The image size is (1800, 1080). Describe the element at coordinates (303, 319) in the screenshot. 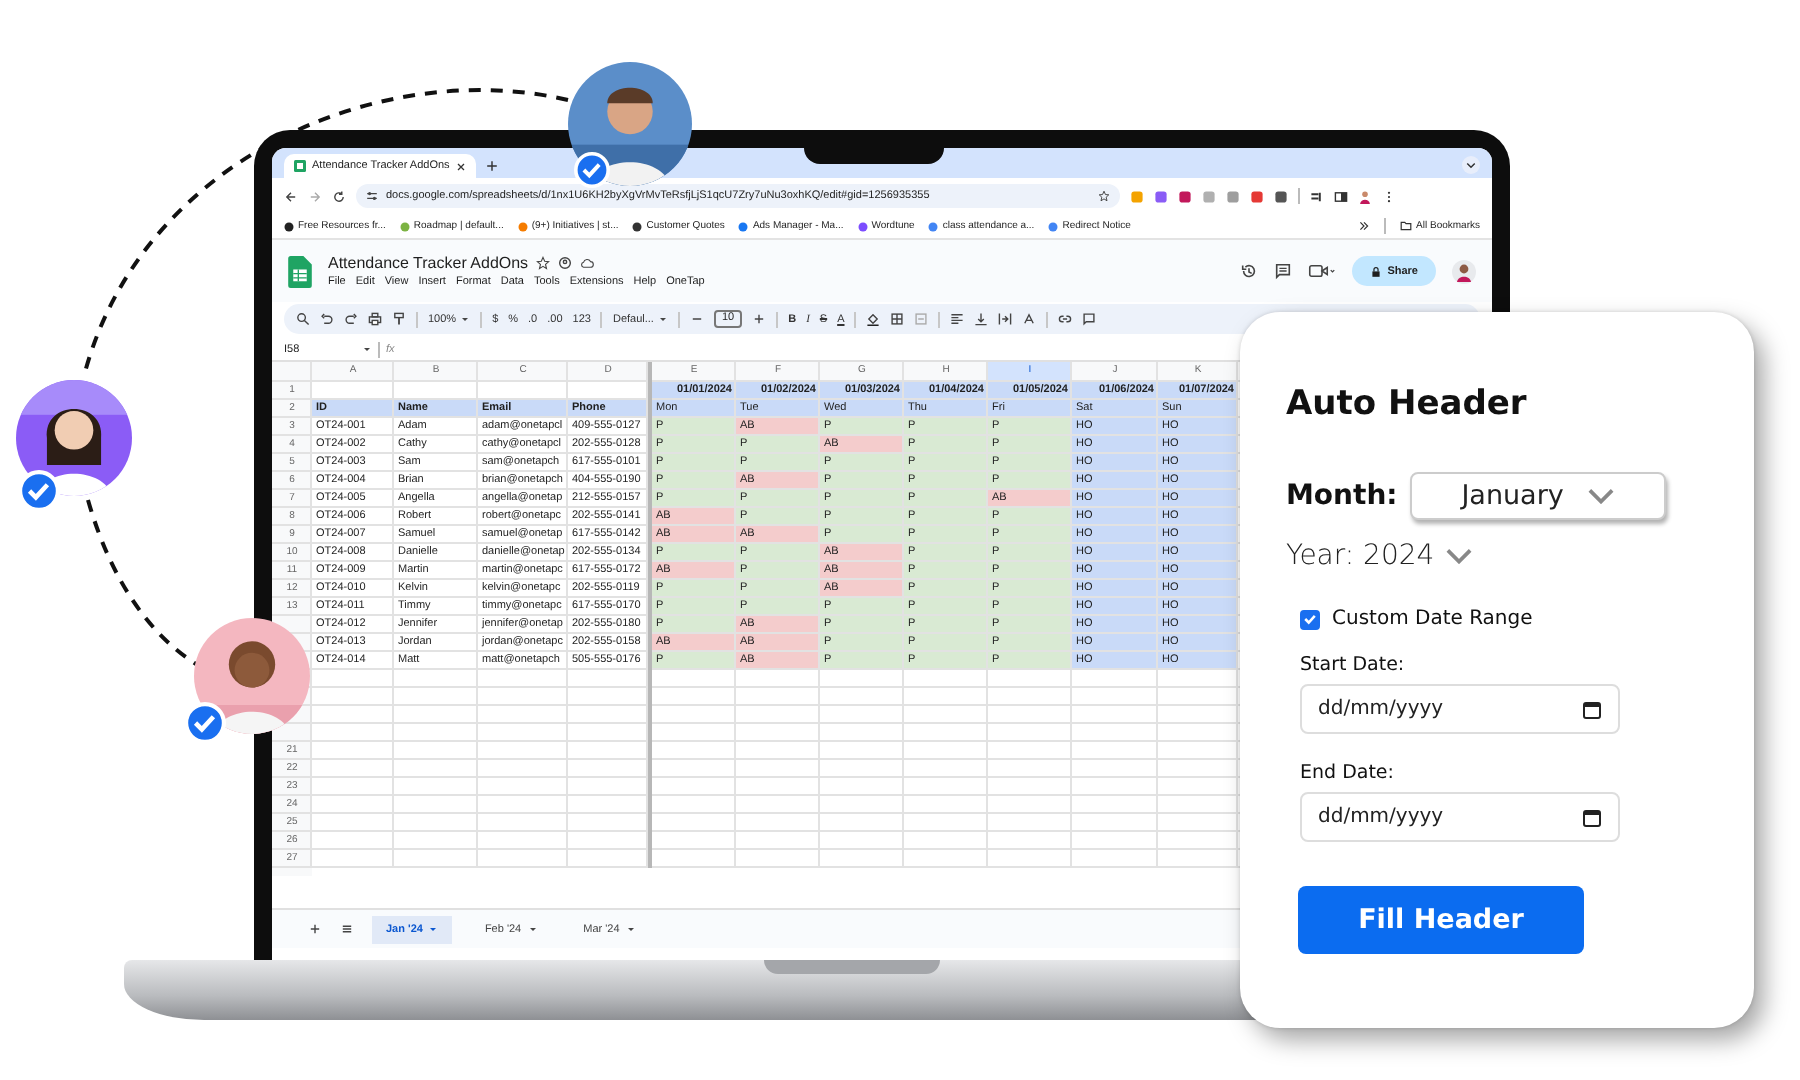

I see `search-icon` at that location.